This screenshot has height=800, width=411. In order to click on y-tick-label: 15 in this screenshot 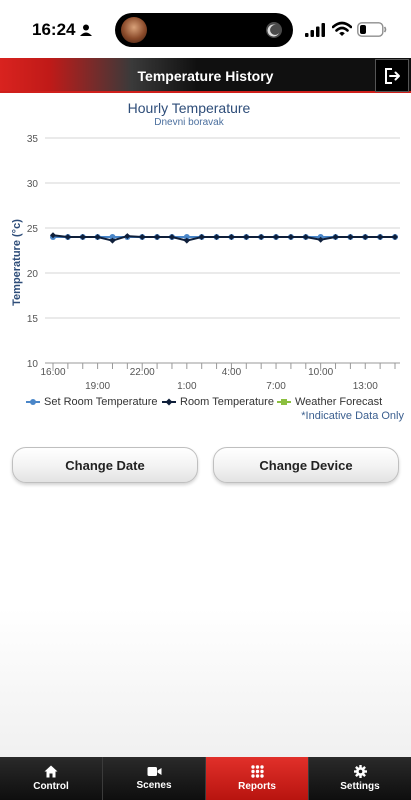, I will do `click(33, 319)`.